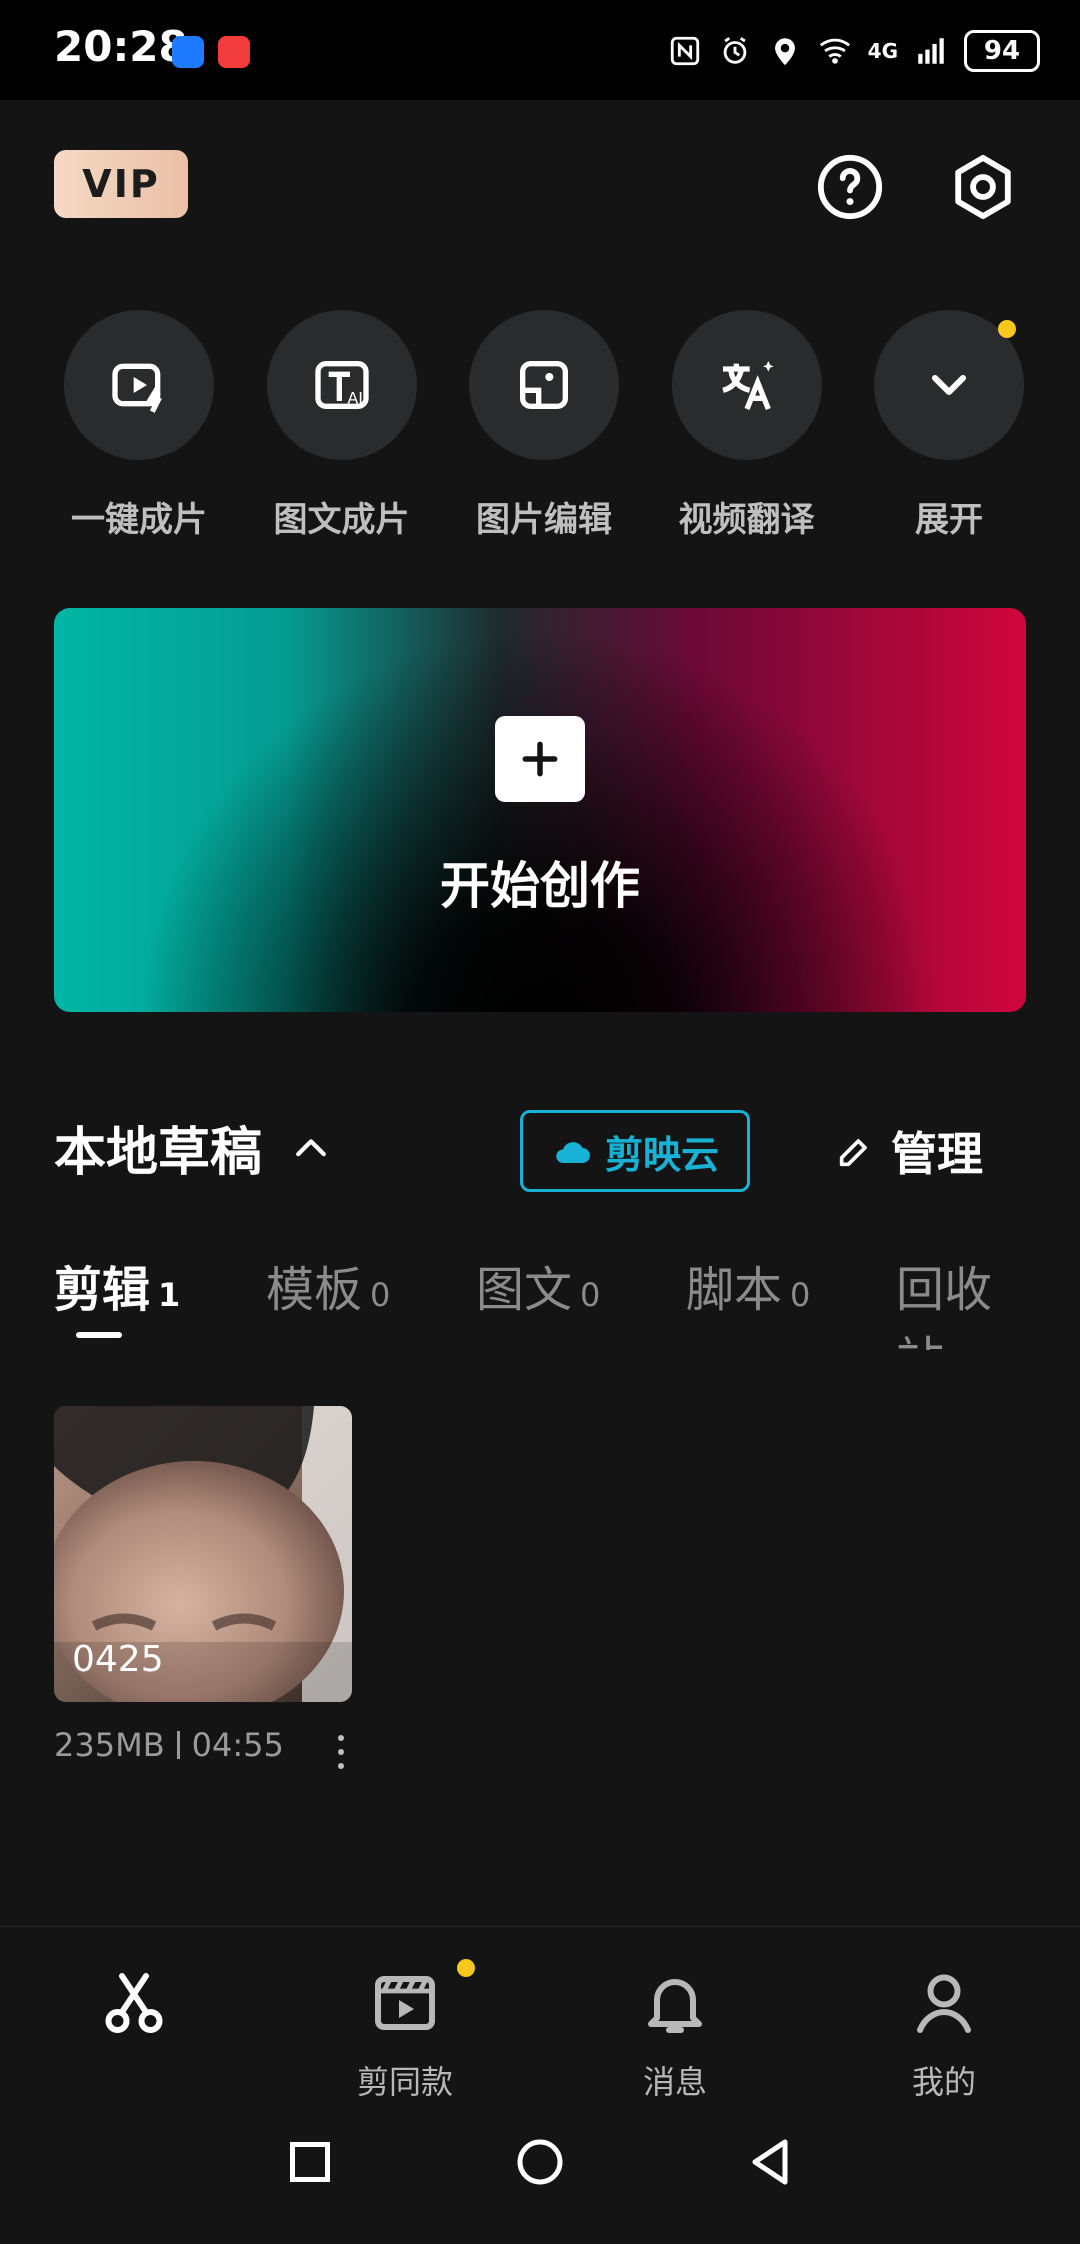  What do you see at coordinates (310, 2162) in the screenshot?
I see `recent-apps-icon` at bounding box center [310, 2162].